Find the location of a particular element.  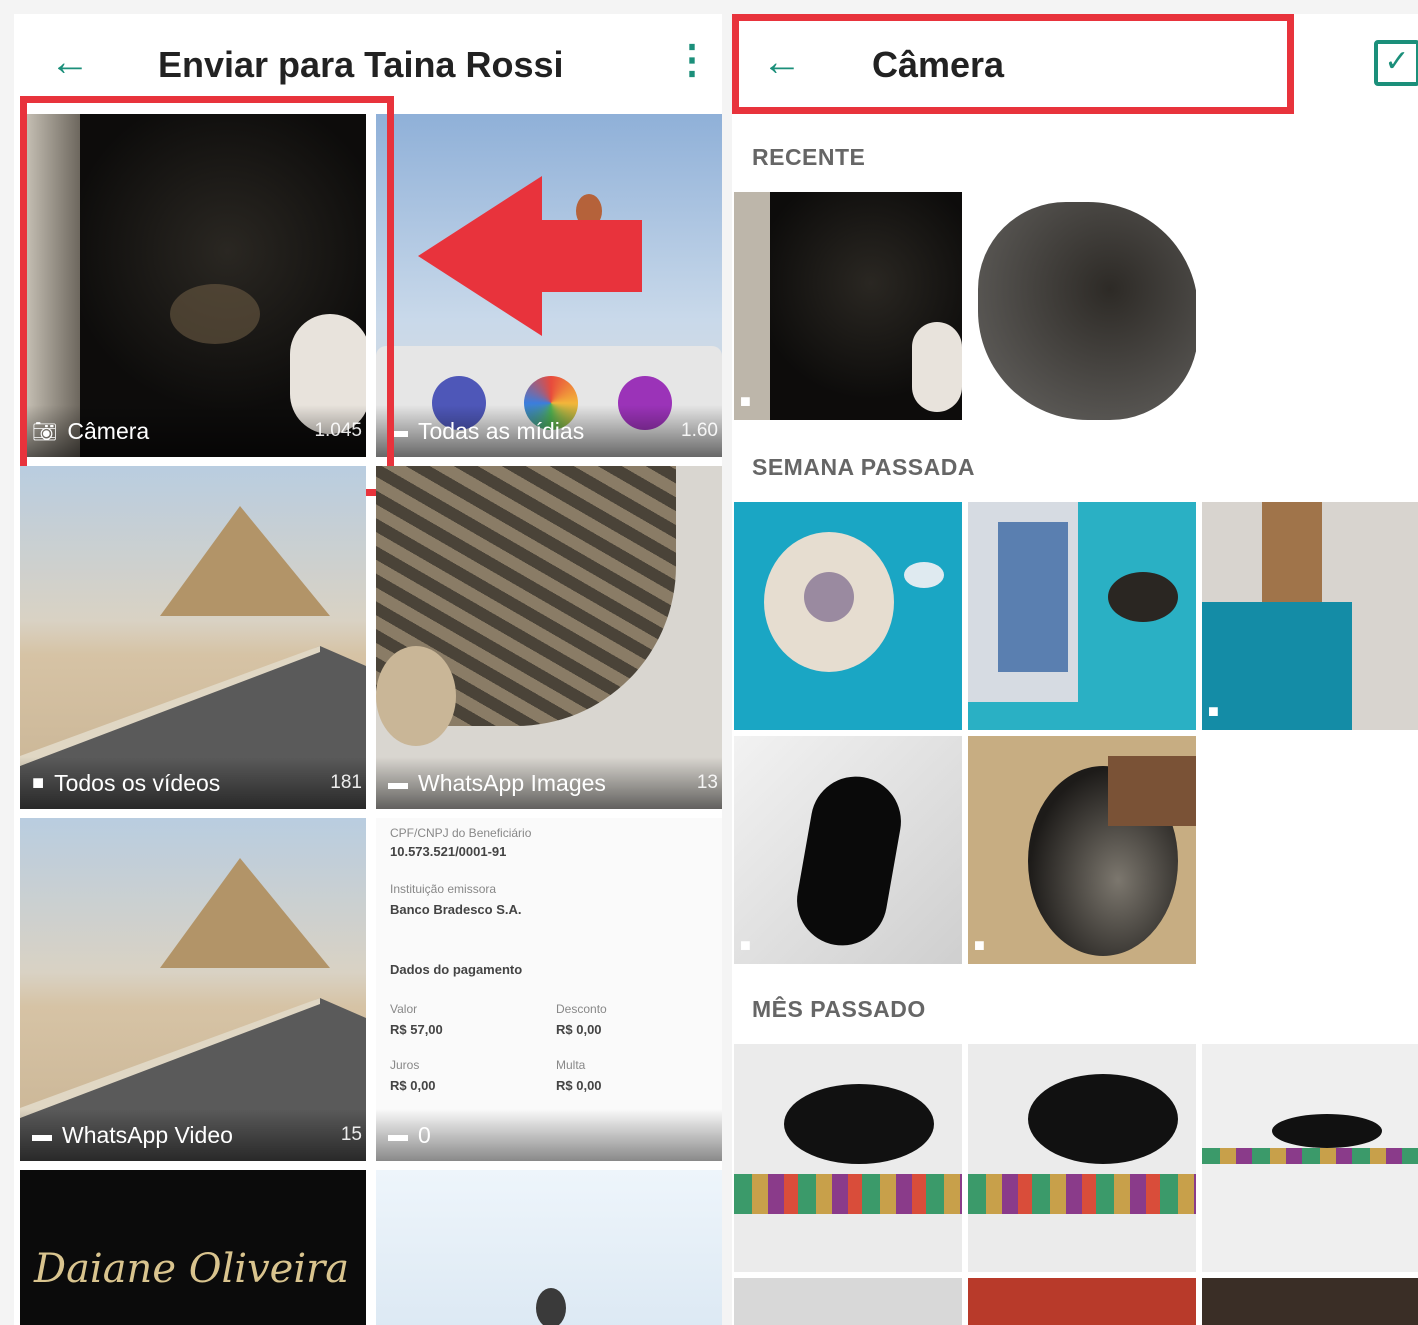

folder-label-documents: ▬ 0 is located at coordinates (549, 1135).